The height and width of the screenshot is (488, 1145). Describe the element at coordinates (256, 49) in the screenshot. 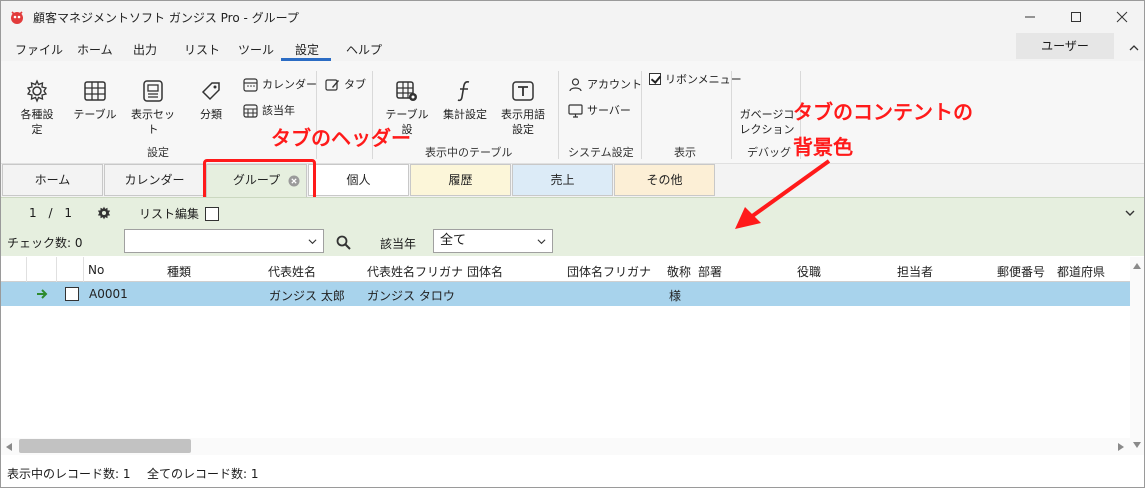

I see `menu-tool: ツール` at that location.